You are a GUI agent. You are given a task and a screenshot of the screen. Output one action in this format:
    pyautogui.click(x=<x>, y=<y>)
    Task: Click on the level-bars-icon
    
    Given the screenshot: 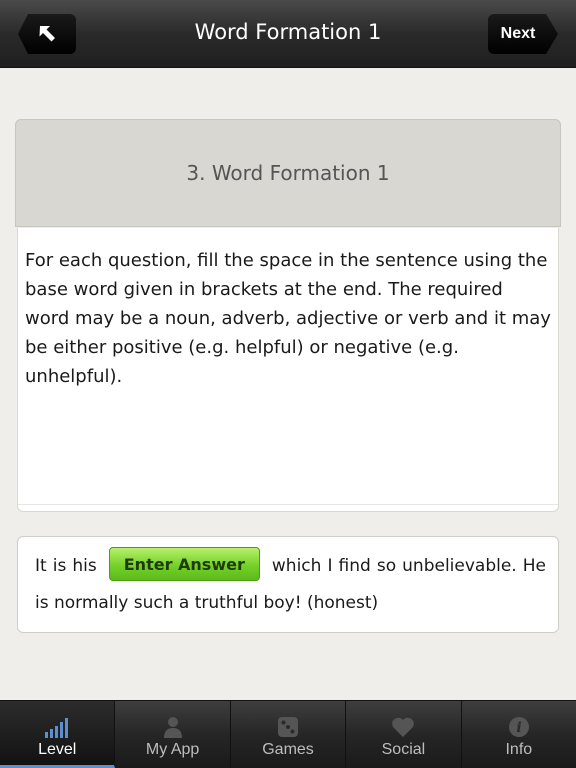 What is the action you would take?
    pyautogui.click(x=57, y=726)
    